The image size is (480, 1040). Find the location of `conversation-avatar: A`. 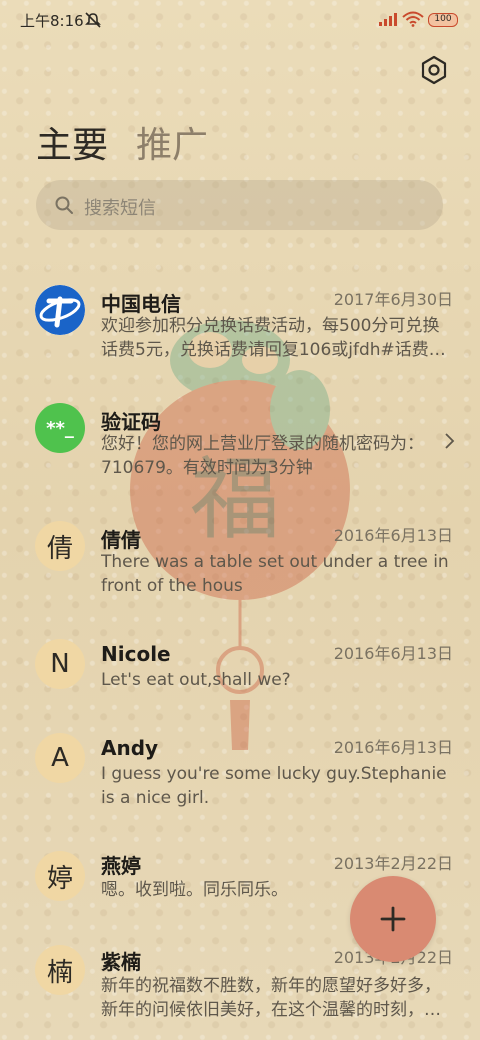

conversation-avatar: A is located at coordinates (60, 758).